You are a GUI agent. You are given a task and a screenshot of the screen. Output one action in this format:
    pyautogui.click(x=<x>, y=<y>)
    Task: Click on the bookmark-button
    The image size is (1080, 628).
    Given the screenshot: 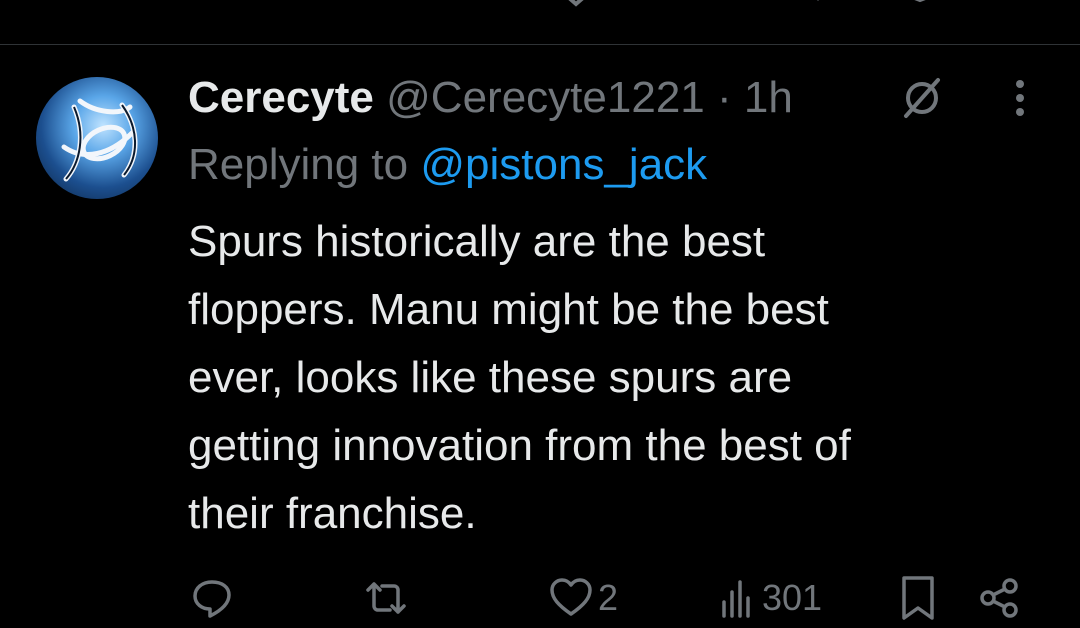 What is the action you would take?
    pyautogui.click(x=918, y=598)
    